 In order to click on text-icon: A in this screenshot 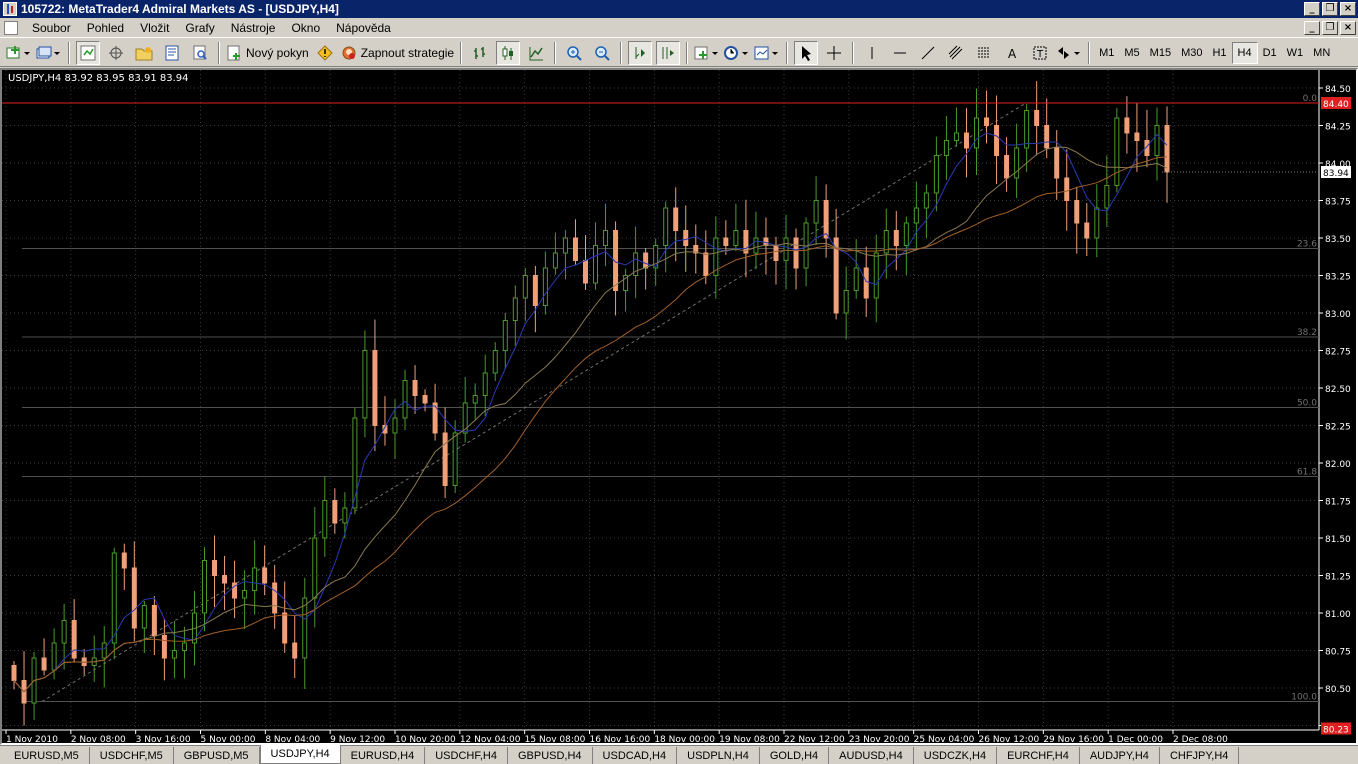, I will do `click(1012, 54)`.